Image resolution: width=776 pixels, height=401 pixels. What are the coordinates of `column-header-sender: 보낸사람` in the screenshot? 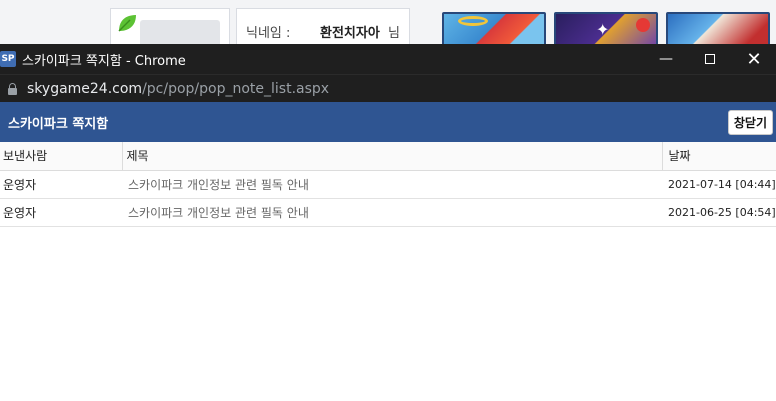 It's located at (61, 156).